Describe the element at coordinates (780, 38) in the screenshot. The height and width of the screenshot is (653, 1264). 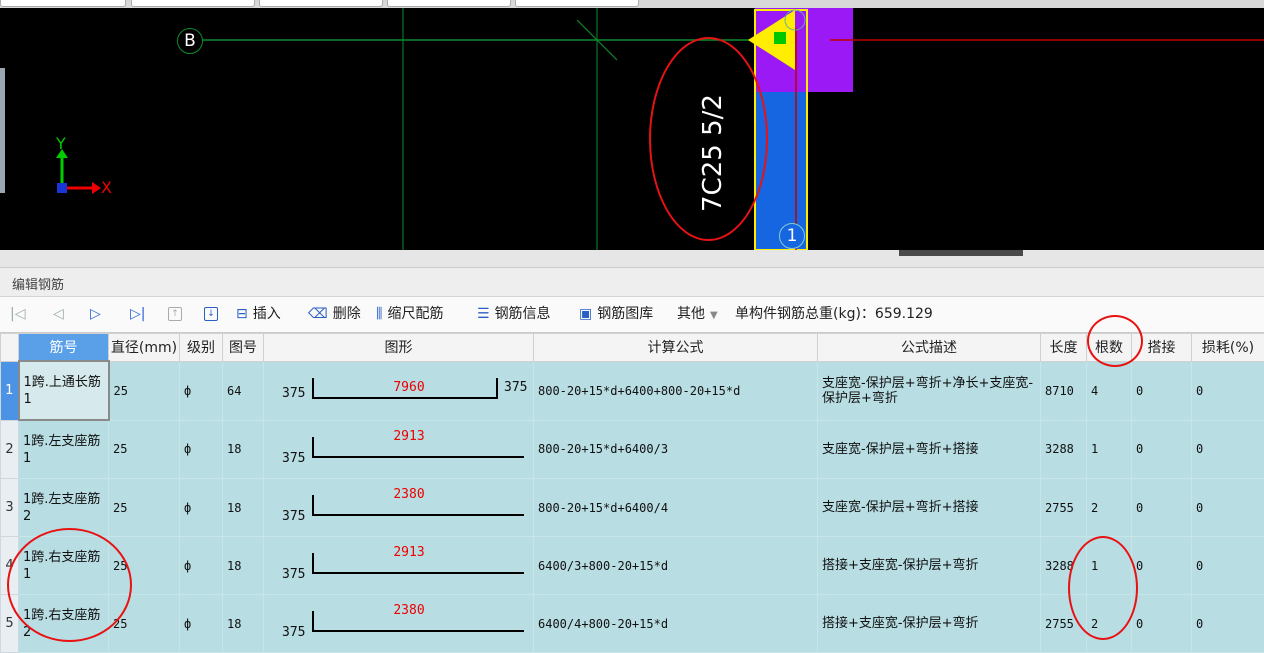
I see `grip-point` at that location.